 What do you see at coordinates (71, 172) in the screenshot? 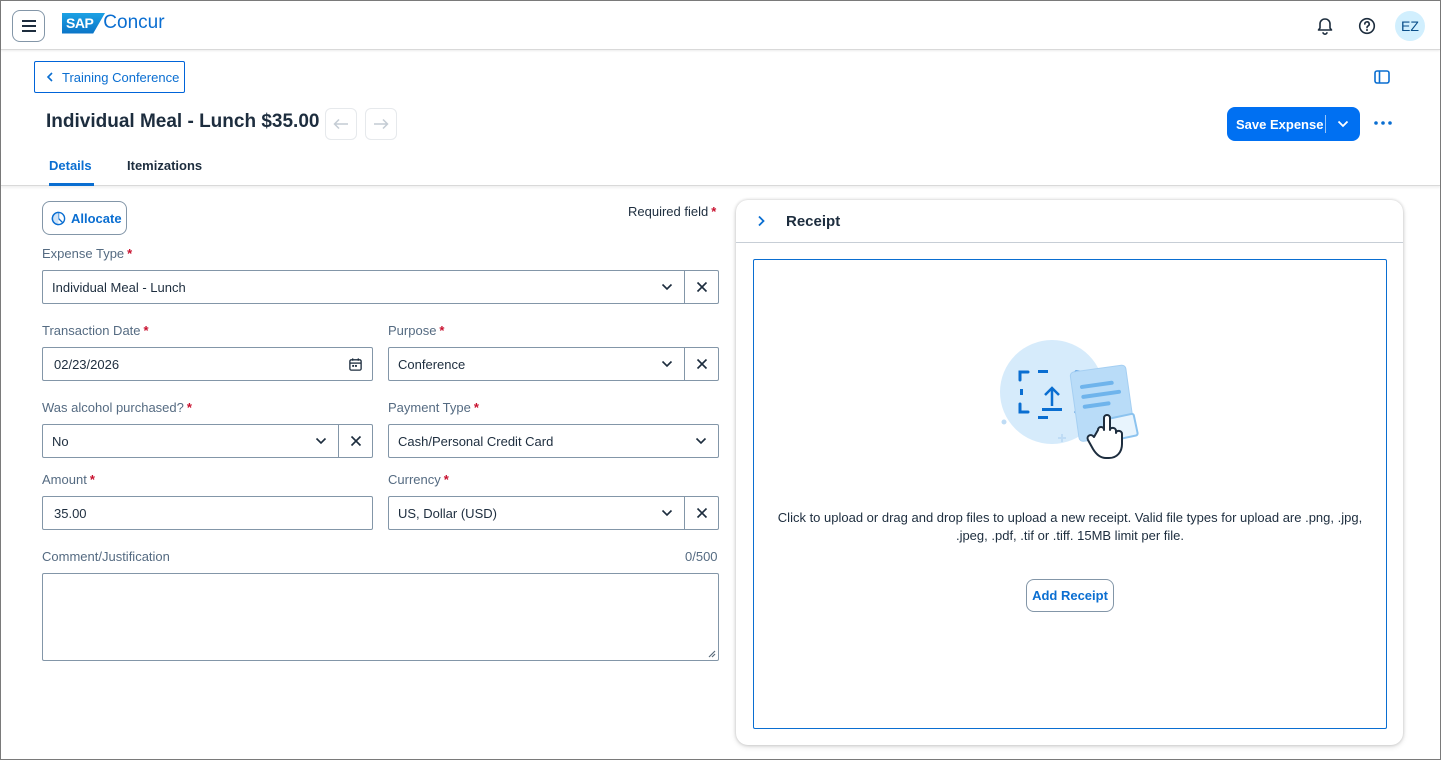
I see `tab-details: Details` at bounding box center [71, 172].